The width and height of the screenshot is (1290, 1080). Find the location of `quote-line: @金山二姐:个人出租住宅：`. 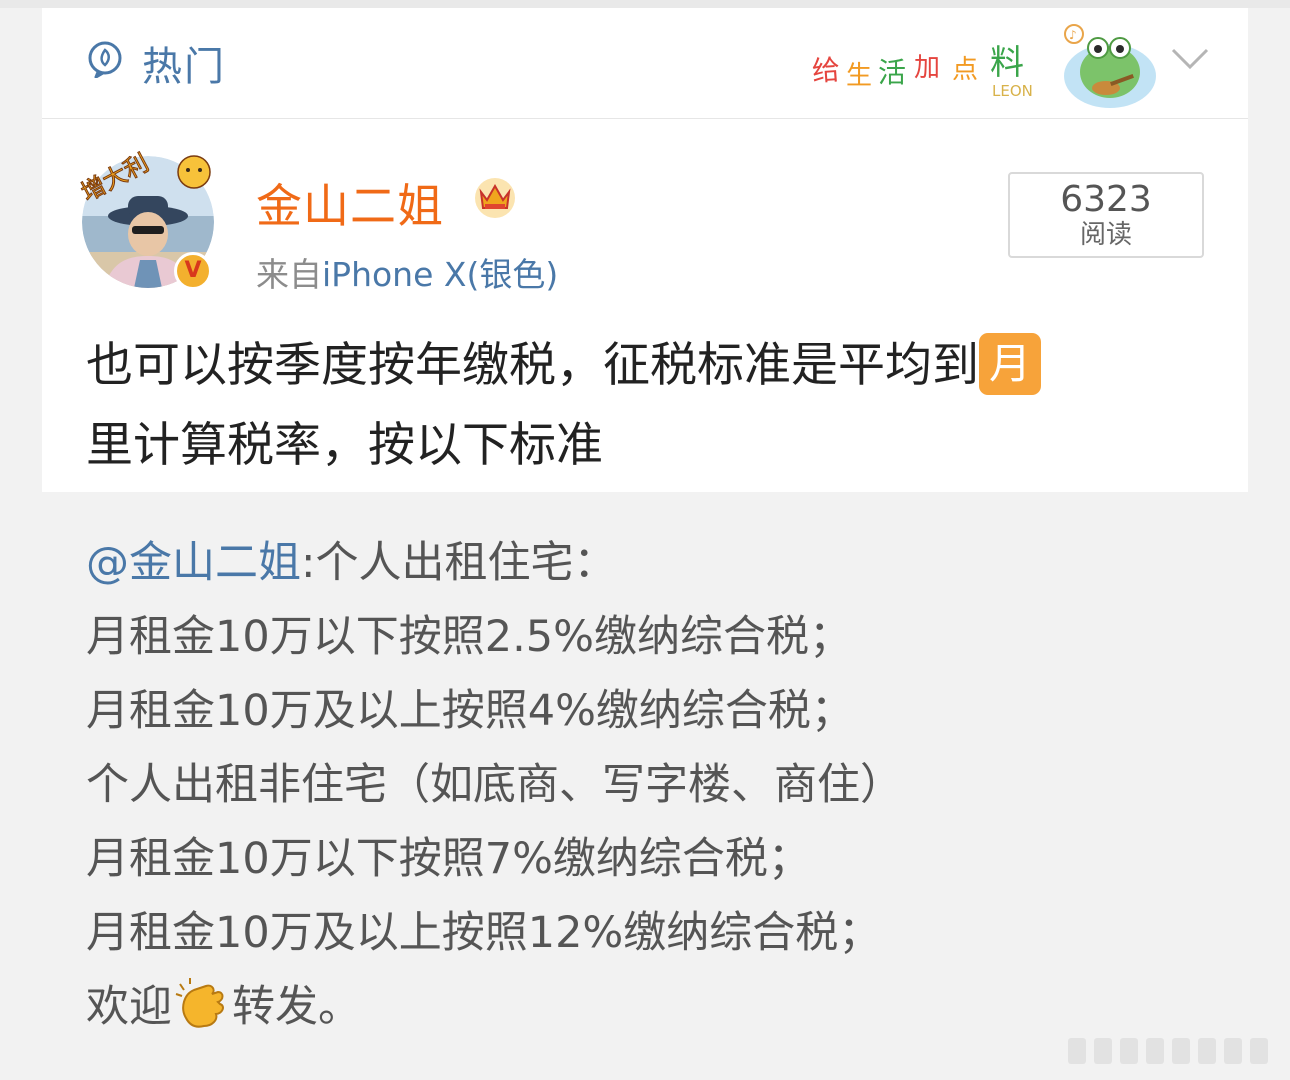

quote-line: @金山二姐:个人出租住宅： is located at coordinates (656, 563).